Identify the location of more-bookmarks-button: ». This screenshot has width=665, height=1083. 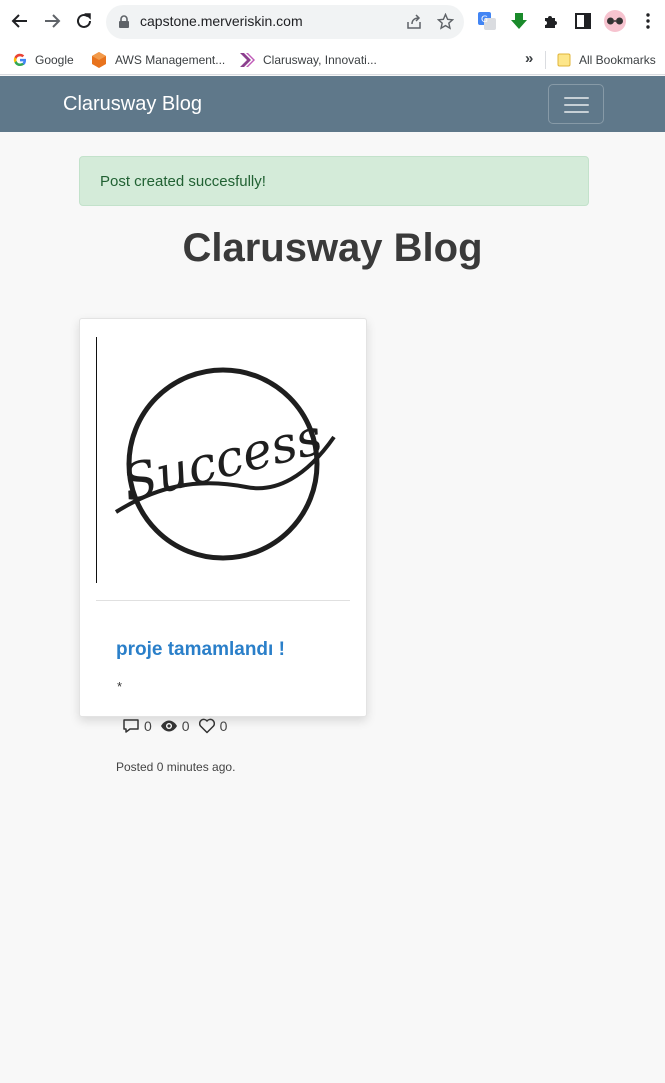
(529, 58).